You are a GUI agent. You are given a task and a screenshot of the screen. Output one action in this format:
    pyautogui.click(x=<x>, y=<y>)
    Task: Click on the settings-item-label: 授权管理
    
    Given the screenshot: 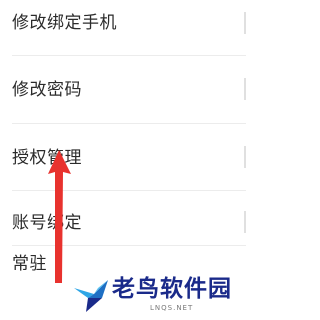 What is the action you would take?
    pyautogui.click(x=47, y=158)
    